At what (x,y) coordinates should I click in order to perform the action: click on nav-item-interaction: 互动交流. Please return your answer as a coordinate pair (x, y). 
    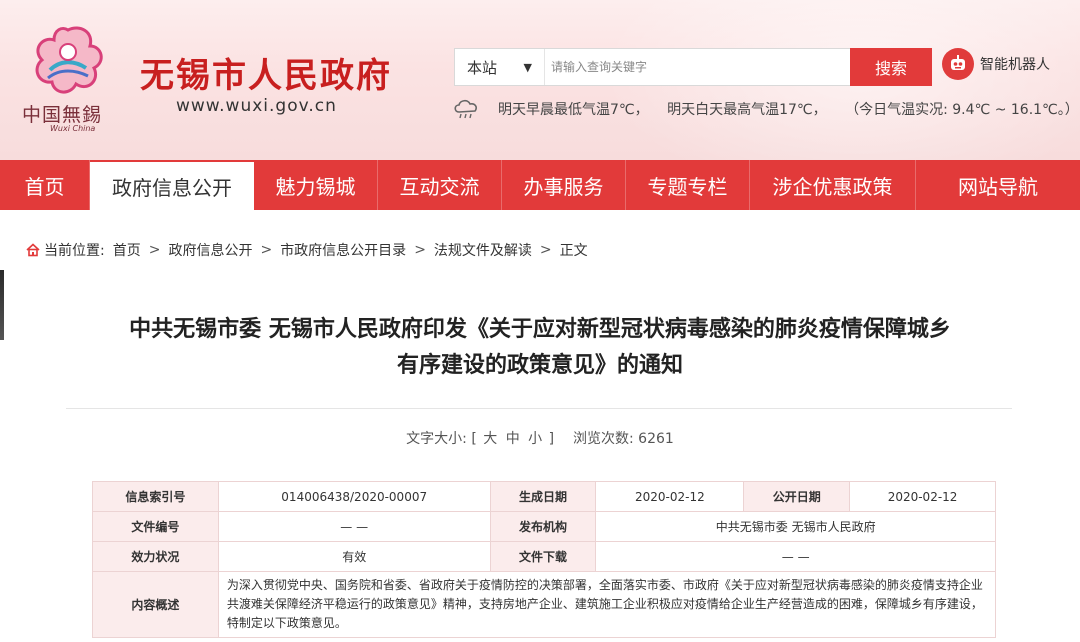
    Looking at the image, I should click on (440, 185).